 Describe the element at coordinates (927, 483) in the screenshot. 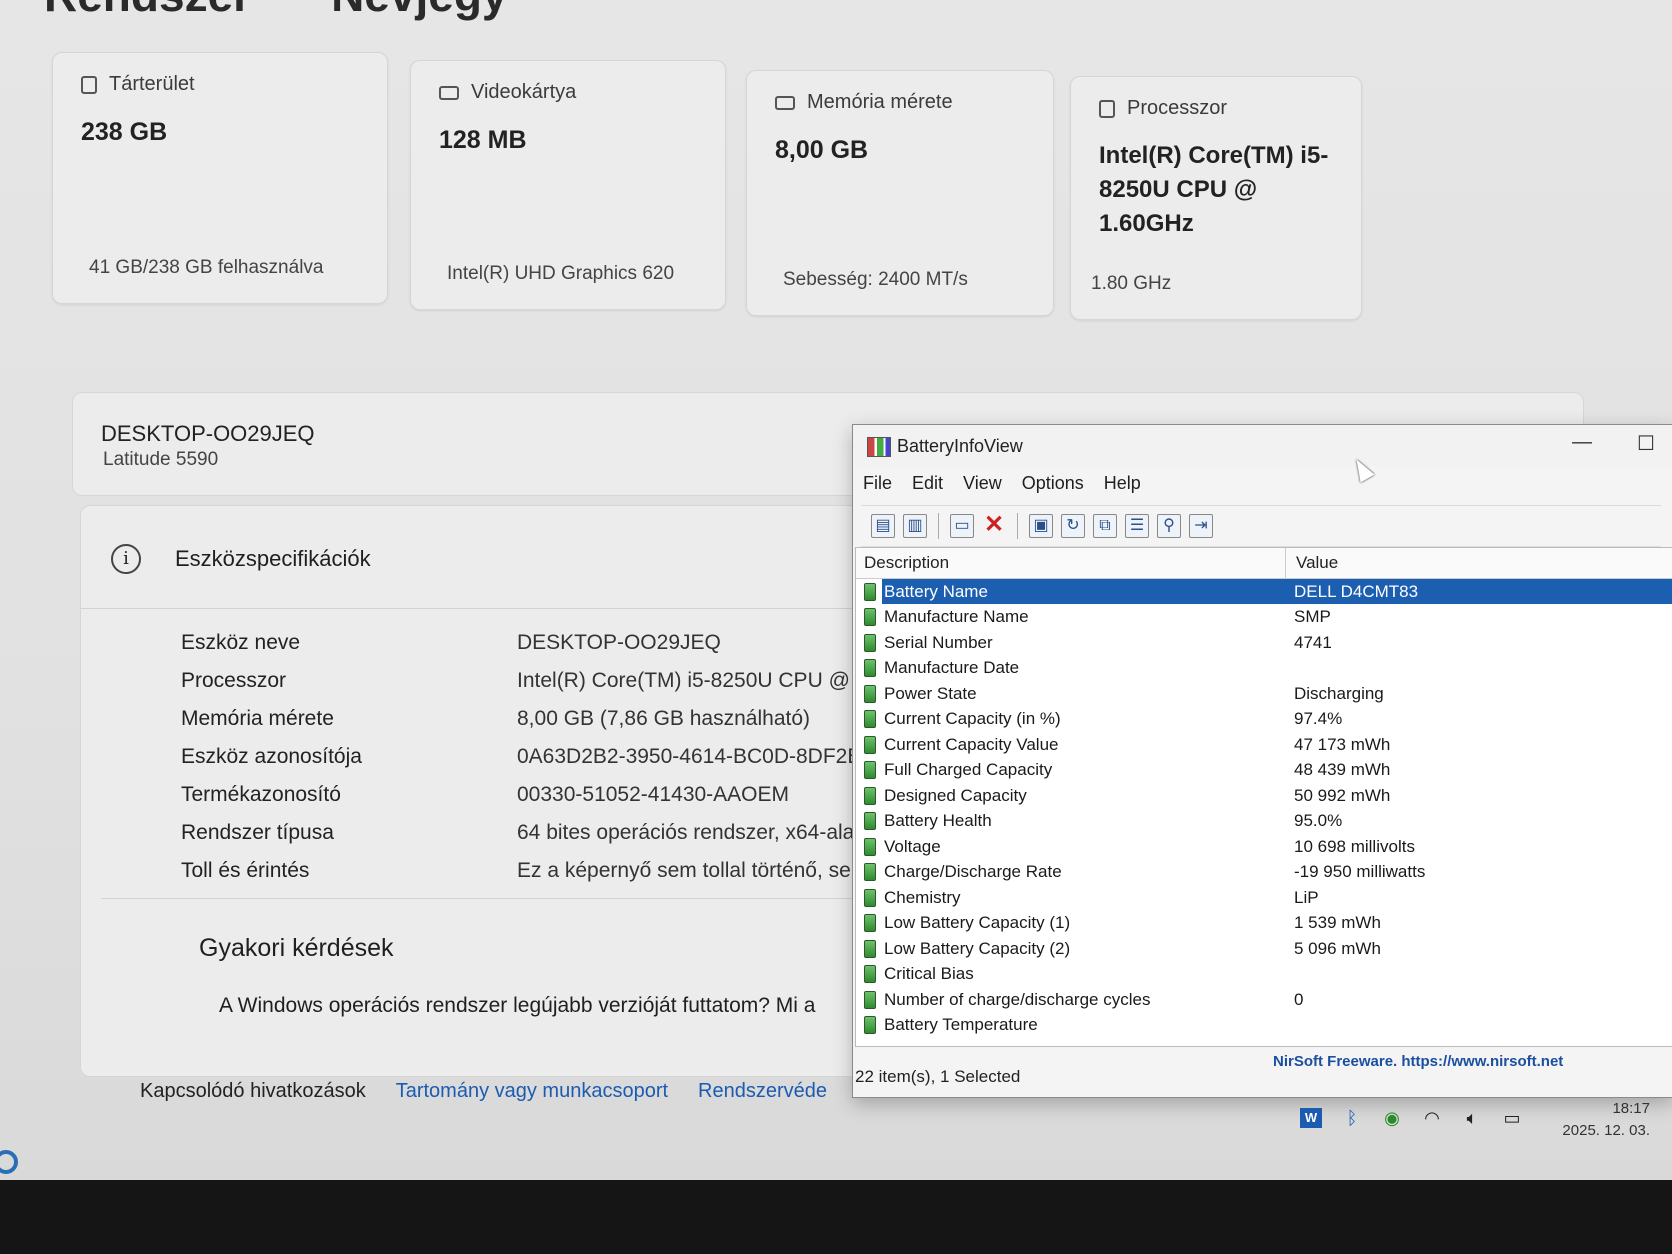

I see `menu-edit: Edit` at that location.